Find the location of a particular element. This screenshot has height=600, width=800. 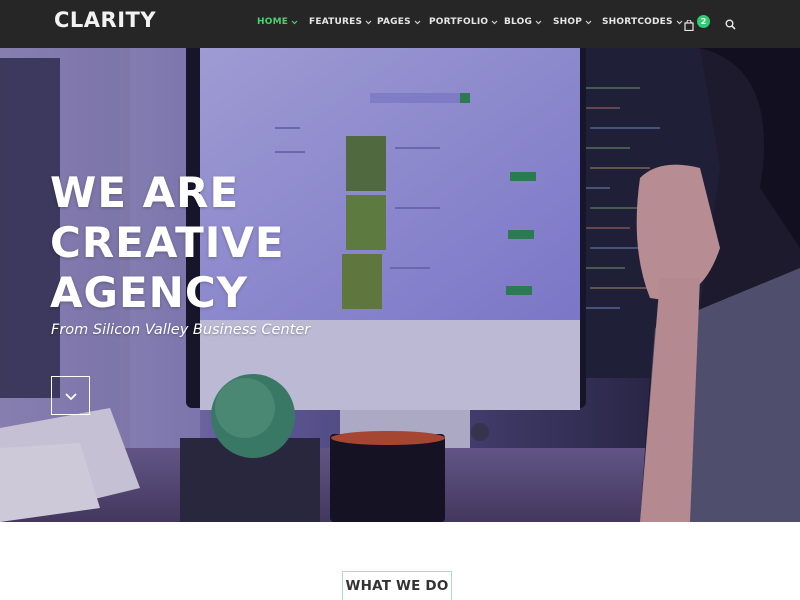

nav-item-label: FEATURES is located at coordinates (336, 22).